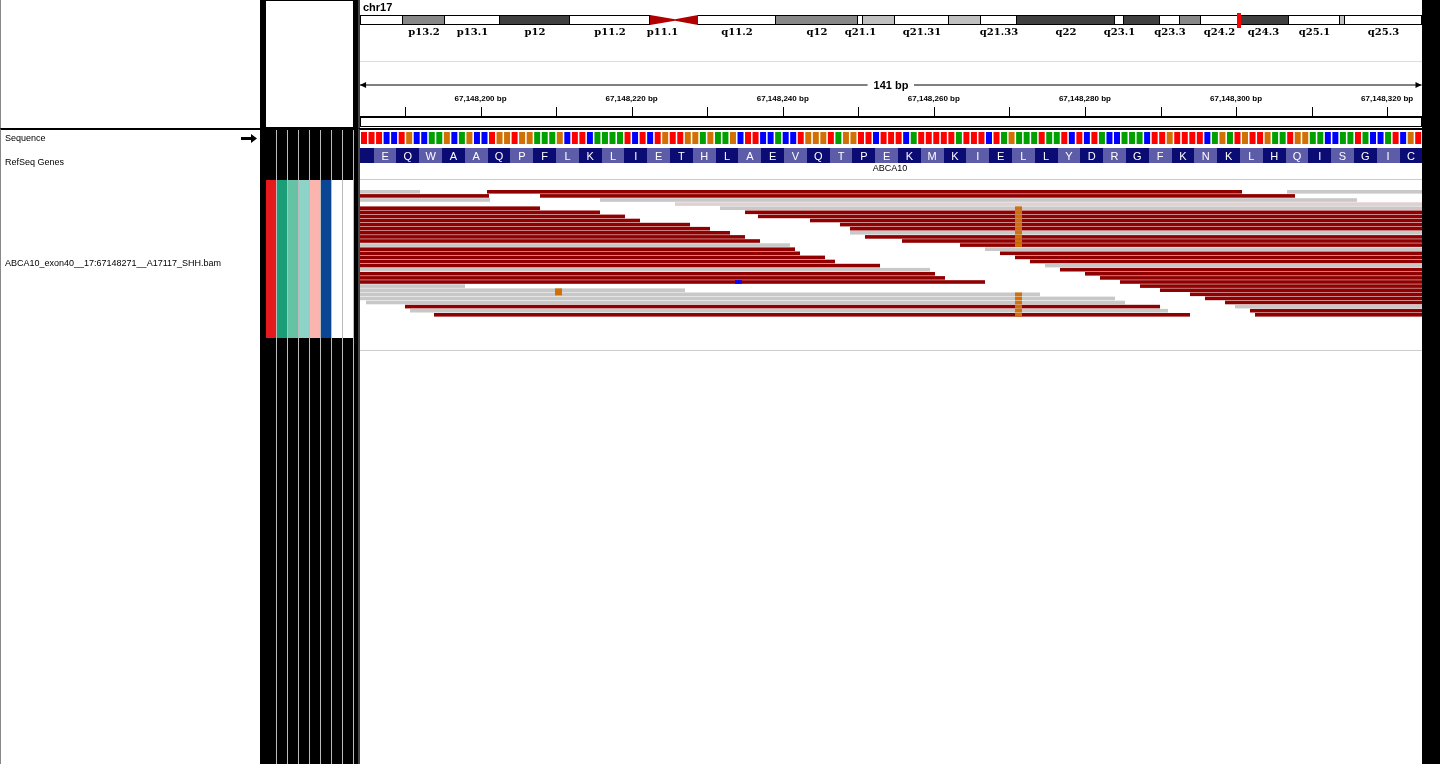 This screenshot has width=1440, height=764. I want to click on band-label: p11.2, so click(610, 31).